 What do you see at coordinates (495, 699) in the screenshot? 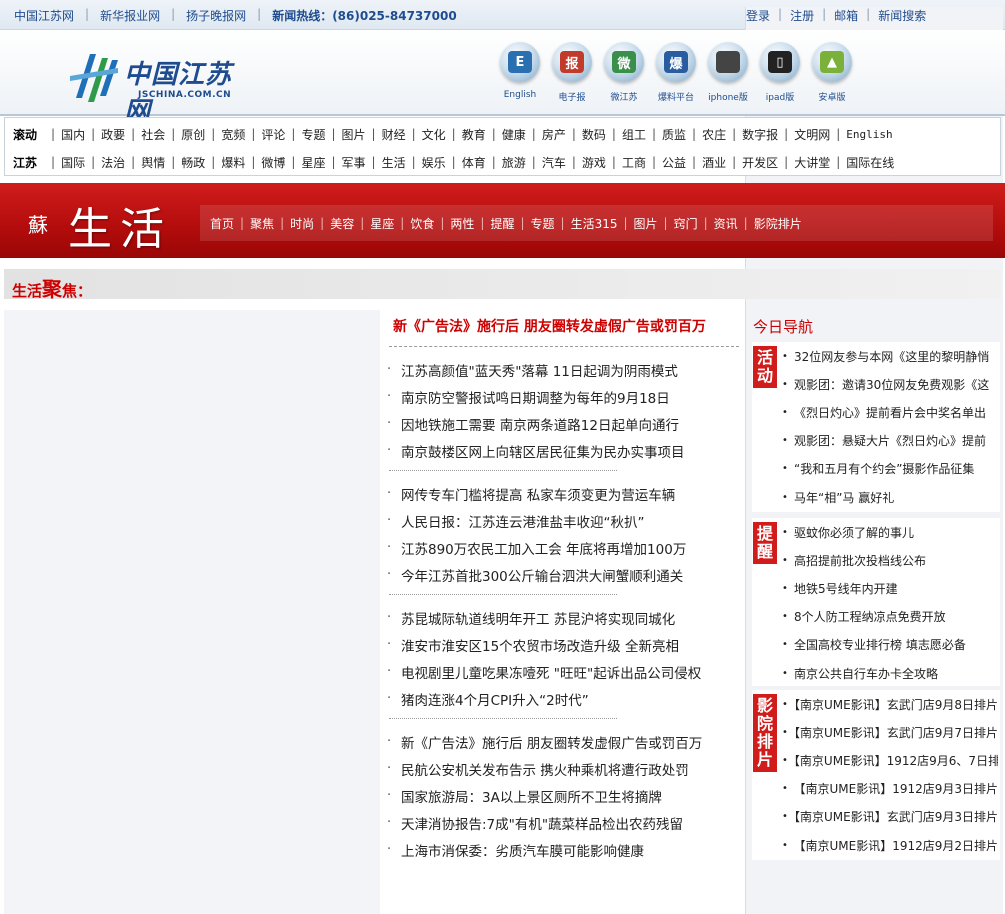
I see `news-title: 猪肉连涨4个月CPI升入“2时代”` at bounding box center [495, 699].